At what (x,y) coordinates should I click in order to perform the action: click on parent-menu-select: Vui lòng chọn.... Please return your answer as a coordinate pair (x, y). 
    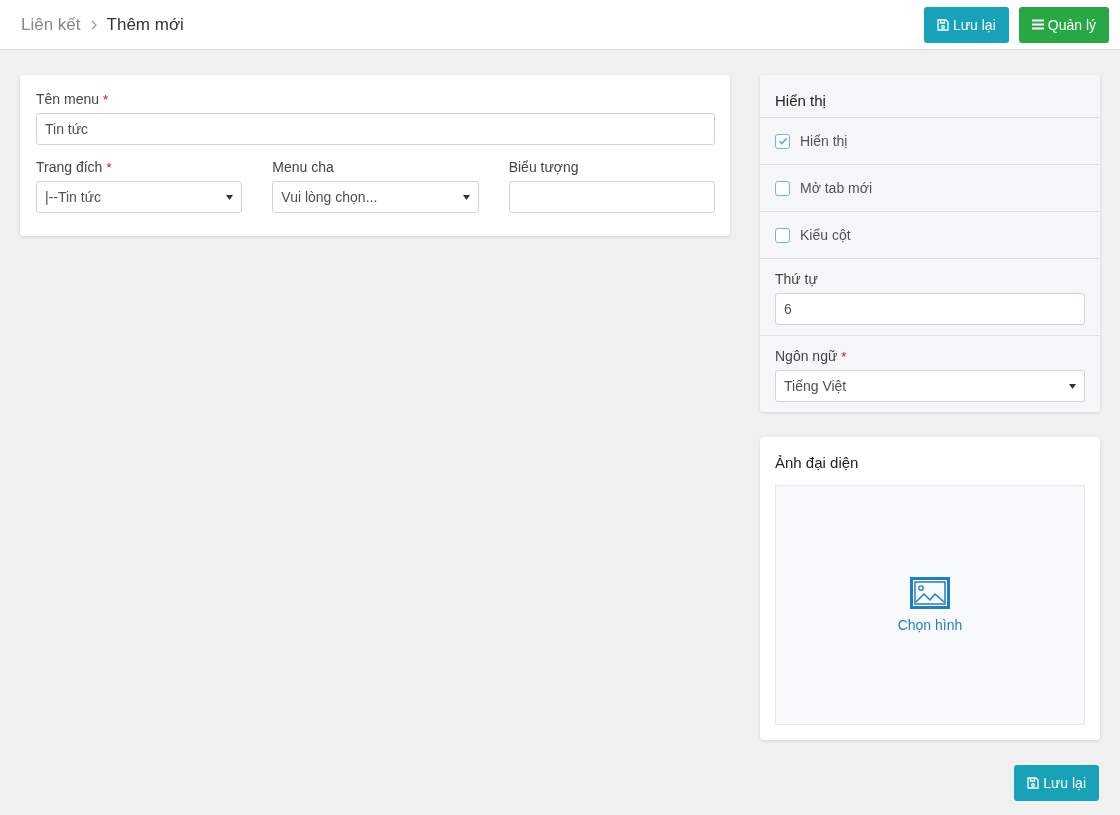
    Looking at the image, I should click on (375, 197).